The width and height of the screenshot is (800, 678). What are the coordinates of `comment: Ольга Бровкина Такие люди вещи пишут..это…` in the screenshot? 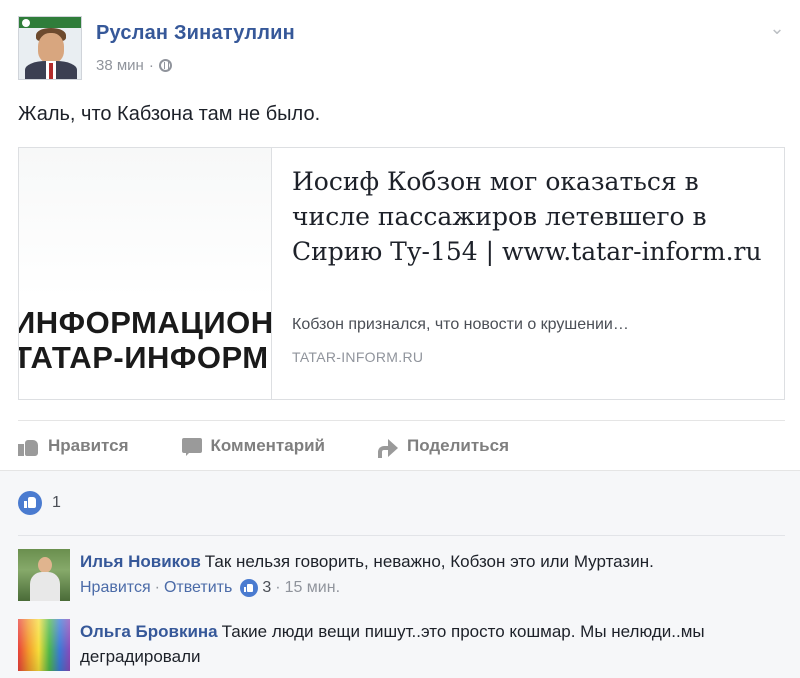 It's located at (403, 648).